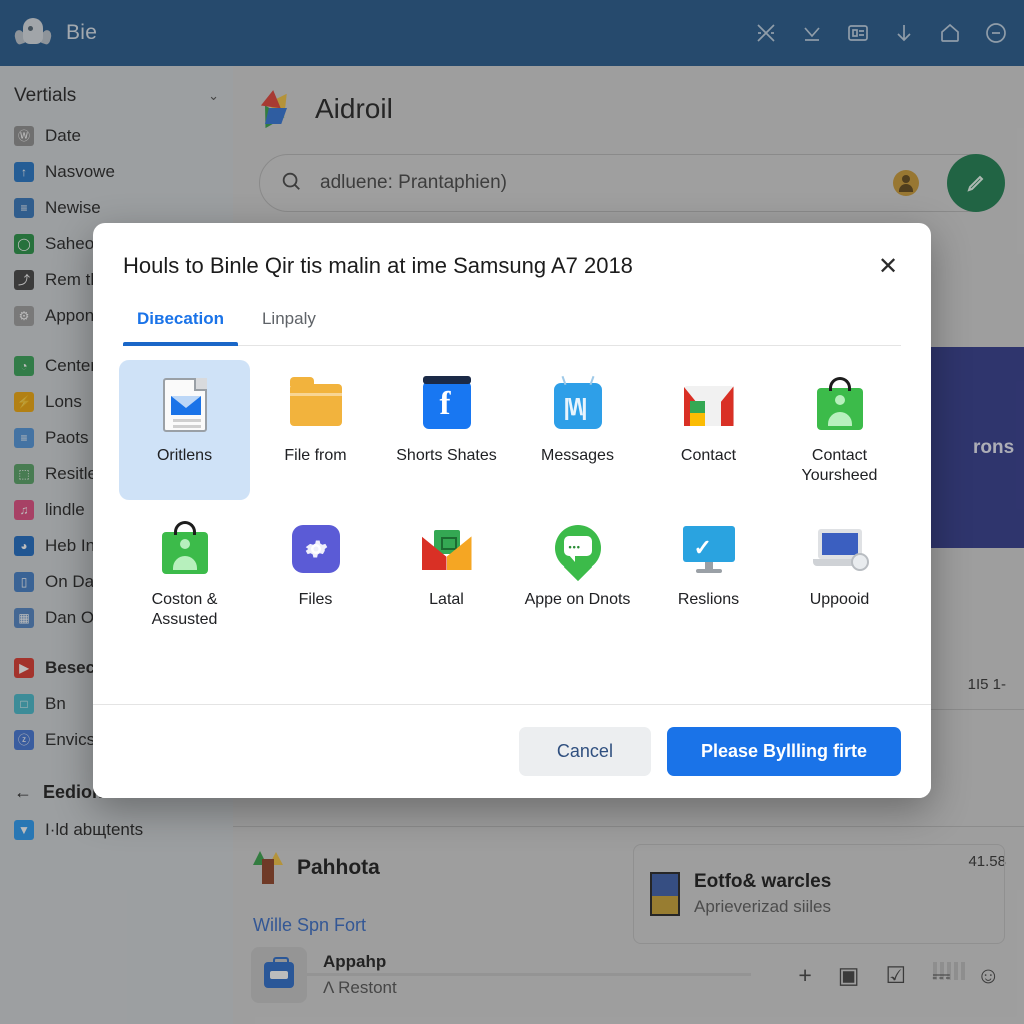 This screenshot has height=1024, width=1024. I want to click on app-cell-label: Shorts Shates, so click(446, 456).